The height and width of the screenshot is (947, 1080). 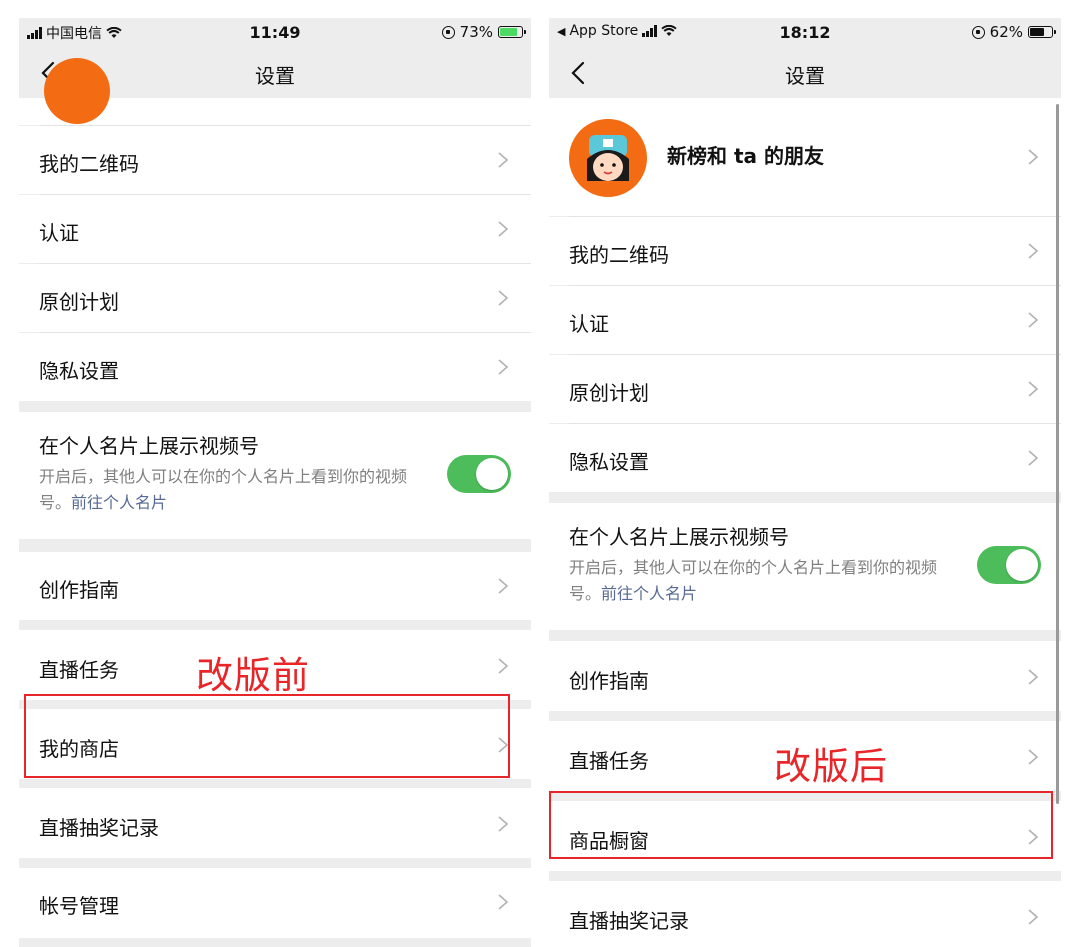 What do you see at coordinates (1006, 32) in the screenshot?
I see `battery-percent: 62%` at bounding box center [1006, 32].